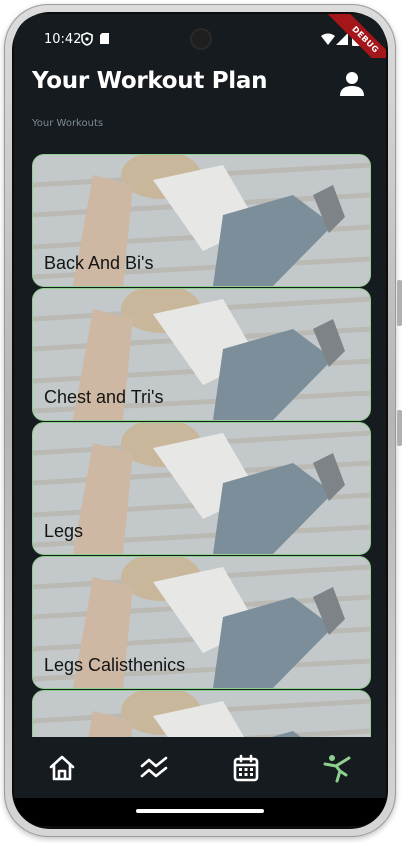 Image resolution: width=402 pixels, height=843 pixels. I want to click on status-time: 10:42, so click(63, 39).